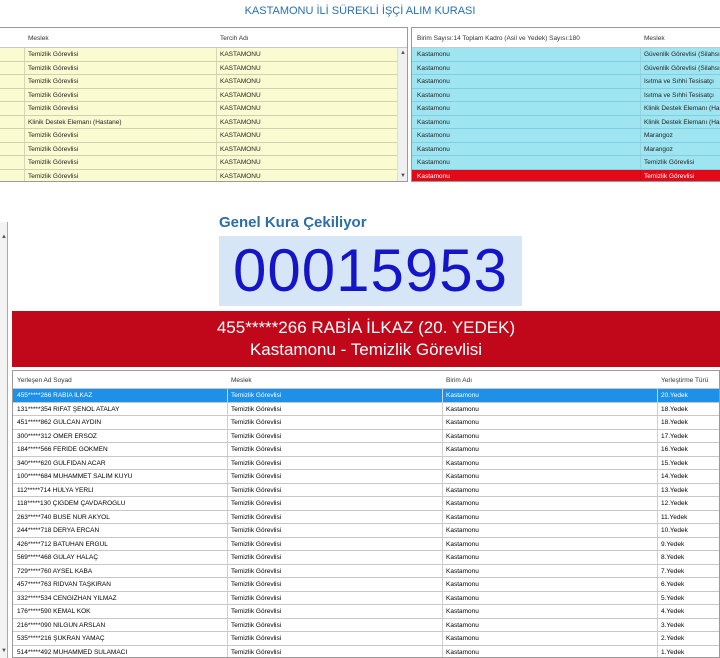 Image resolution: width=720 pixels, height=658 pixels. Describe the element at coordinates (673, 611) in the screenshot. I see `placement-type-cell: 4.Yedek` at that location.